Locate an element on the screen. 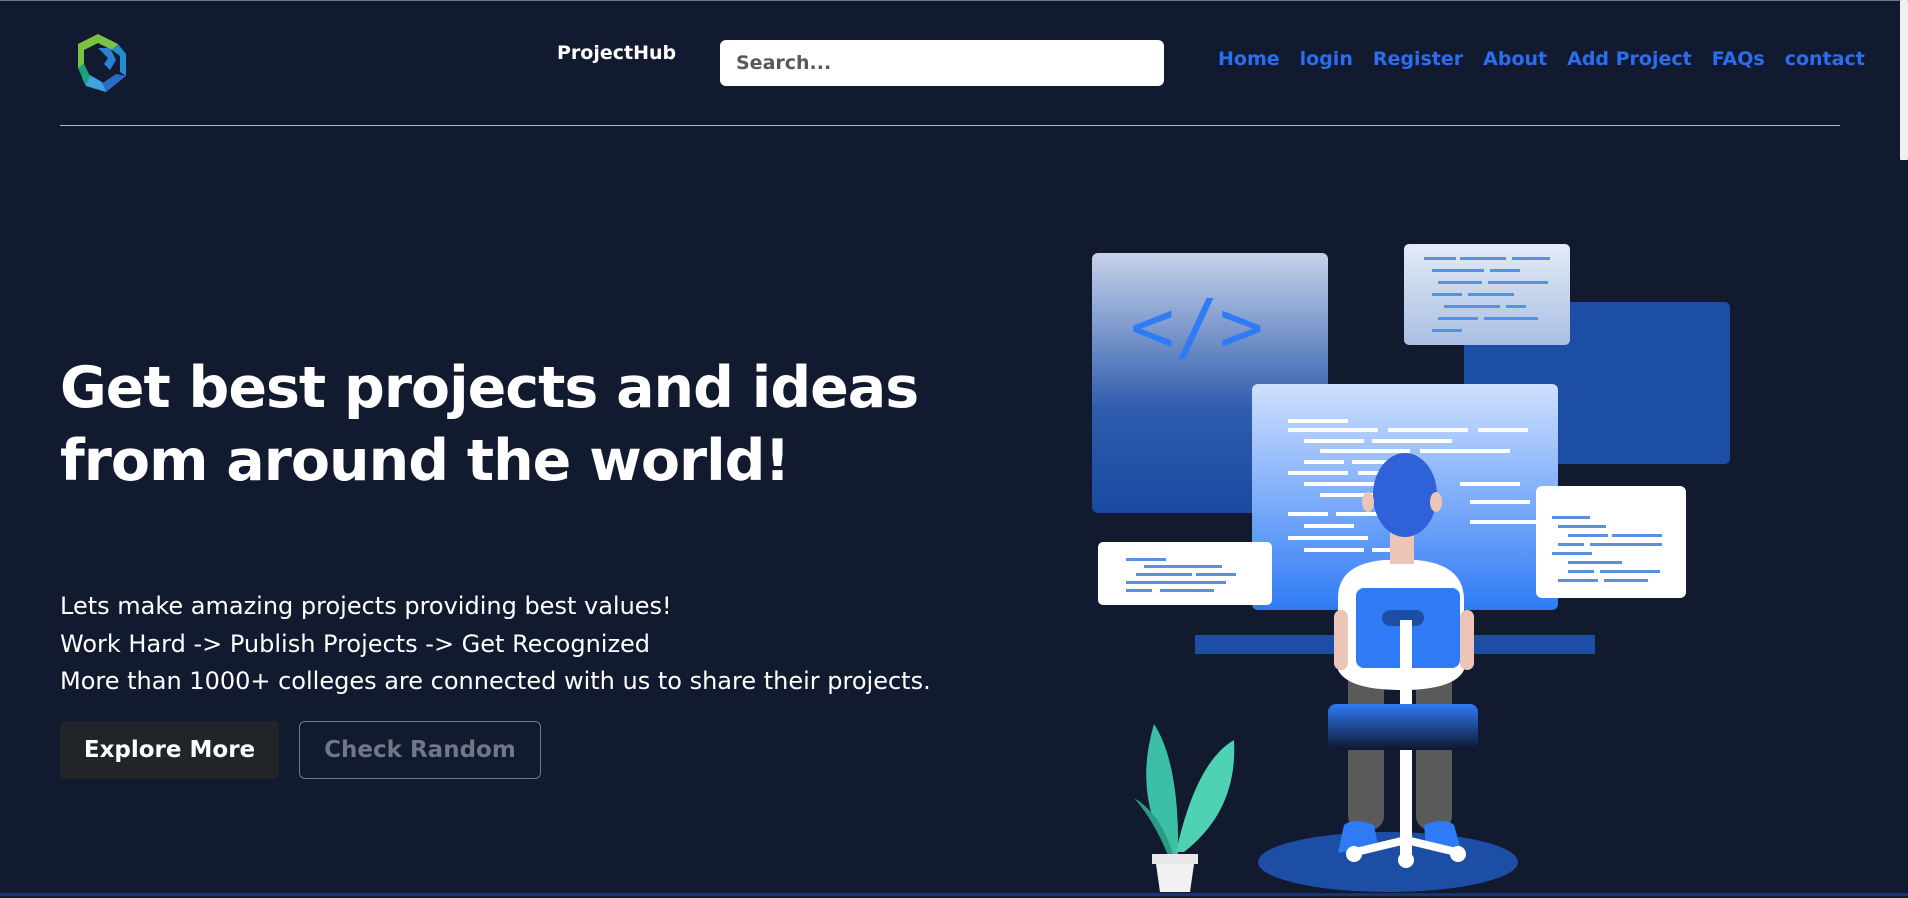 The image size is (1908, 898). search-input is located at coordinates (942, 63).